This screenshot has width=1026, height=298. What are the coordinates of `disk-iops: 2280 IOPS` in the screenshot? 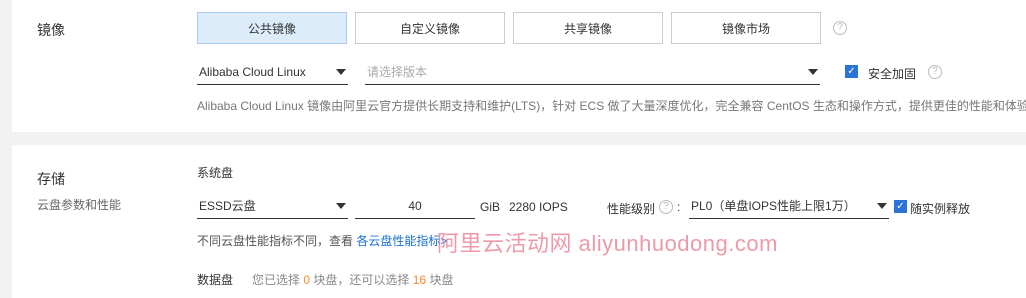 It's located at (538, 207).